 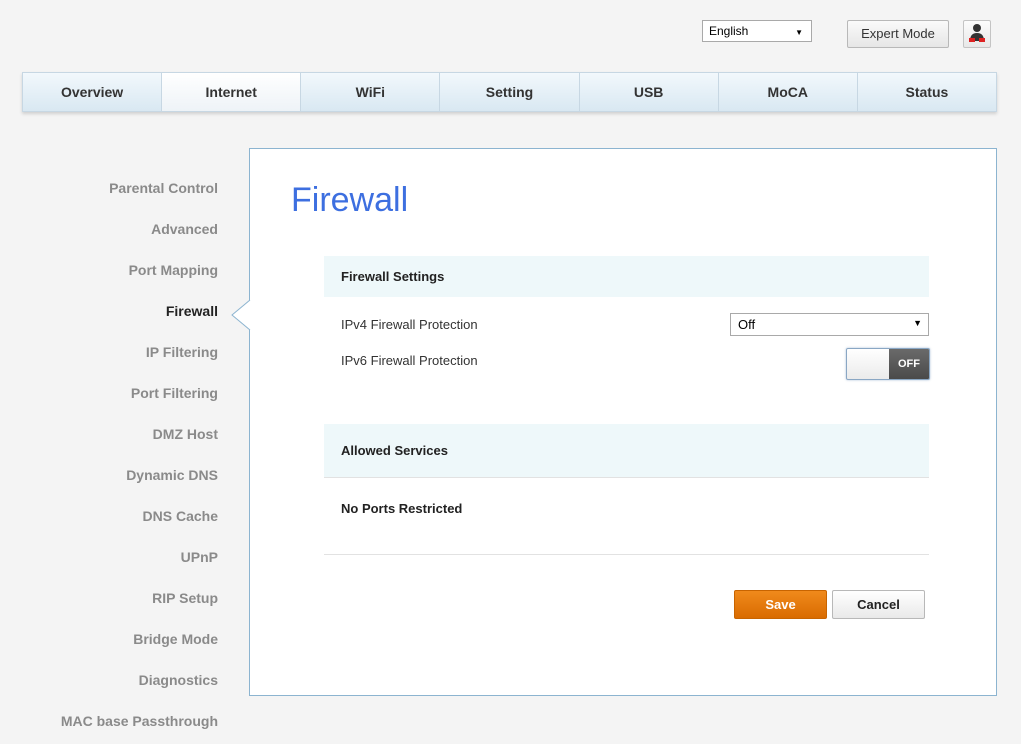 What do you see at coordinates (402, 508) in the screenshot?
I see `allowed-services-status: No Ports Restricted` at bounding box center [402, 508].